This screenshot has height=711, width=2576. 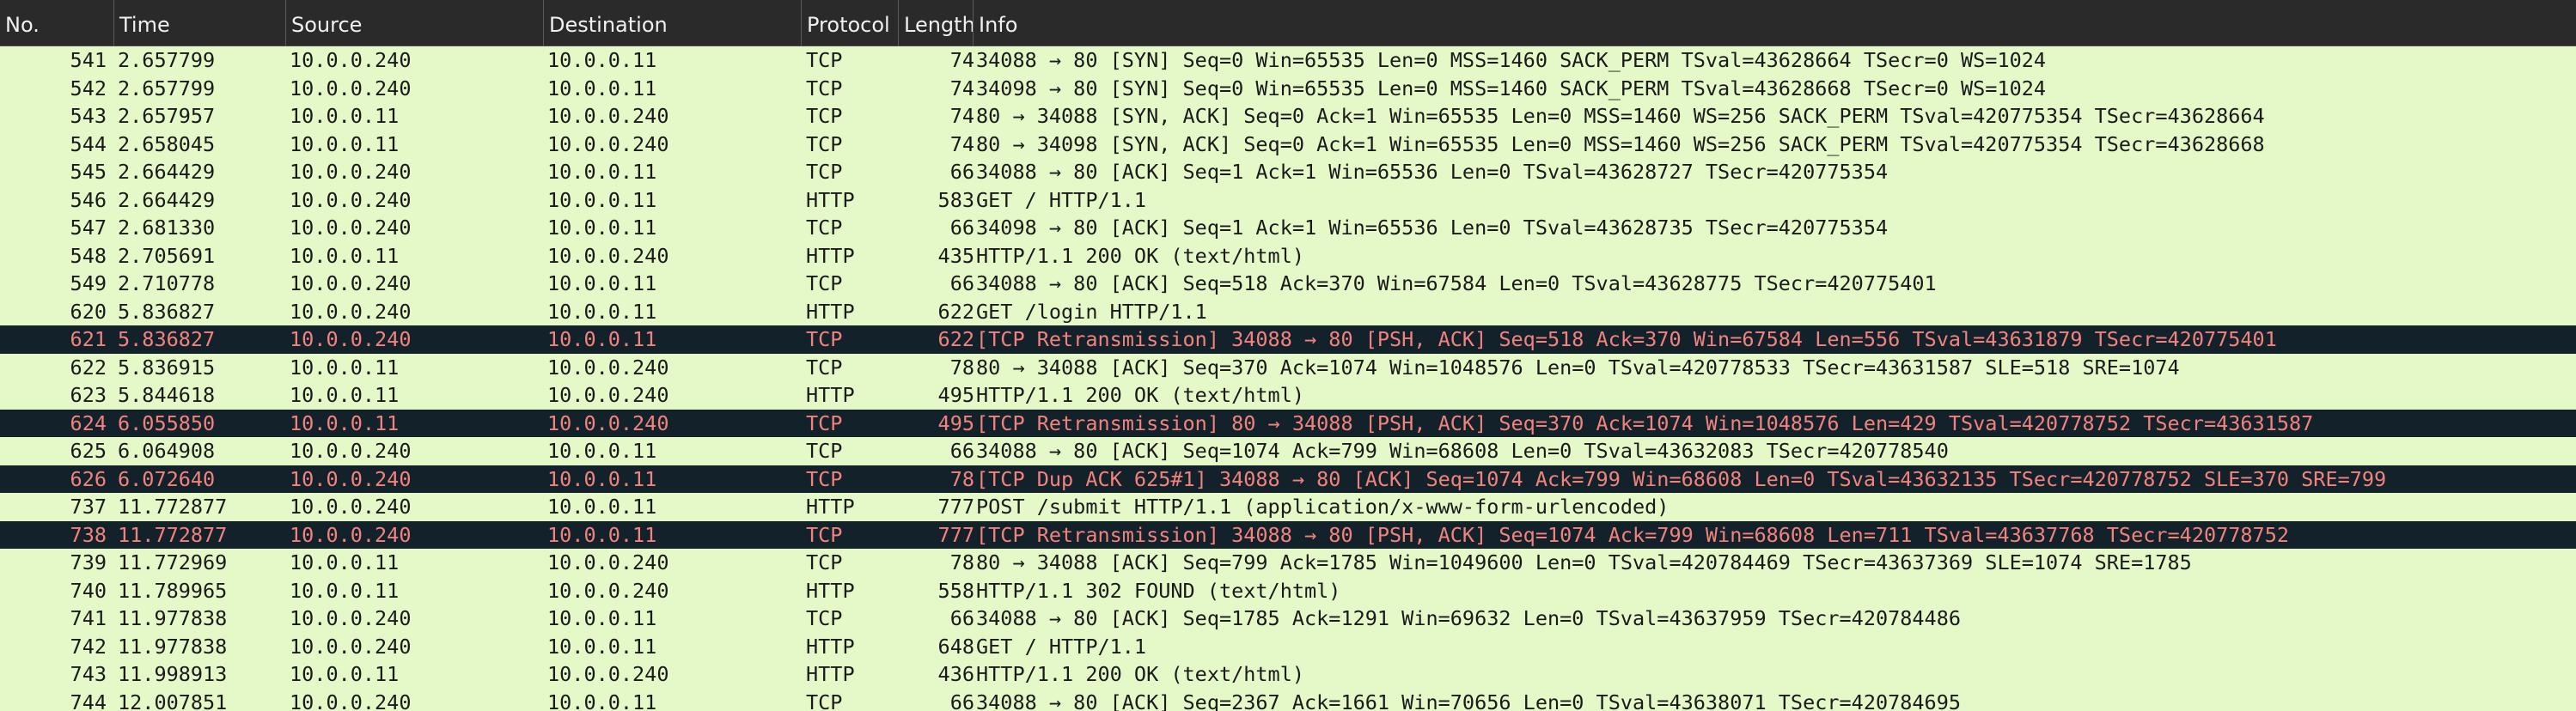 What do you see at coordinates (167, 451) in the screenshot?
I see `packet-time-cell: 6.064908` at bounding box center [167, 451].